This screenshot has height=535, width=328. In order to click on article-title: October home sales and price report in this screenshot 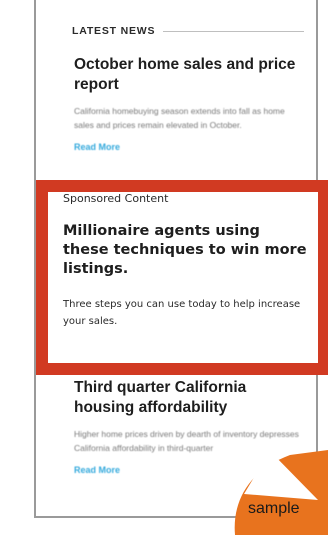, I will do `click(190, 75)`.